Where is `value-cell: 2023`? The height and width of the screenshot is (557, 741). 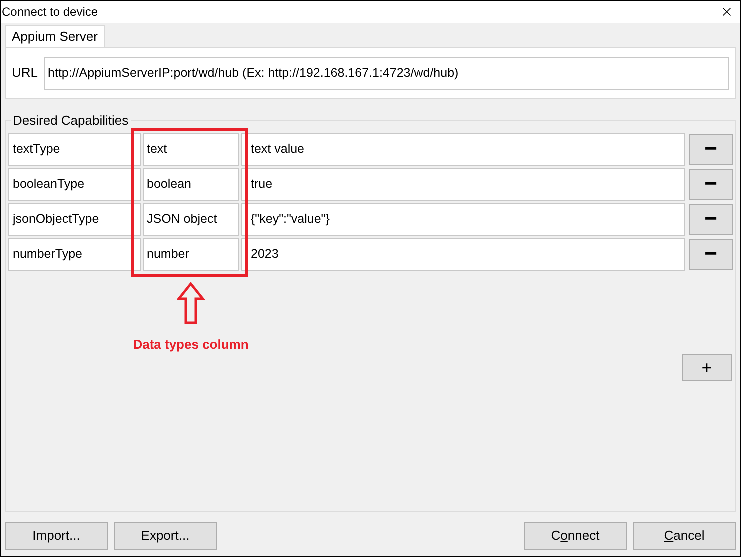
value-cell: 2023 is located at coordinates (463, 254).